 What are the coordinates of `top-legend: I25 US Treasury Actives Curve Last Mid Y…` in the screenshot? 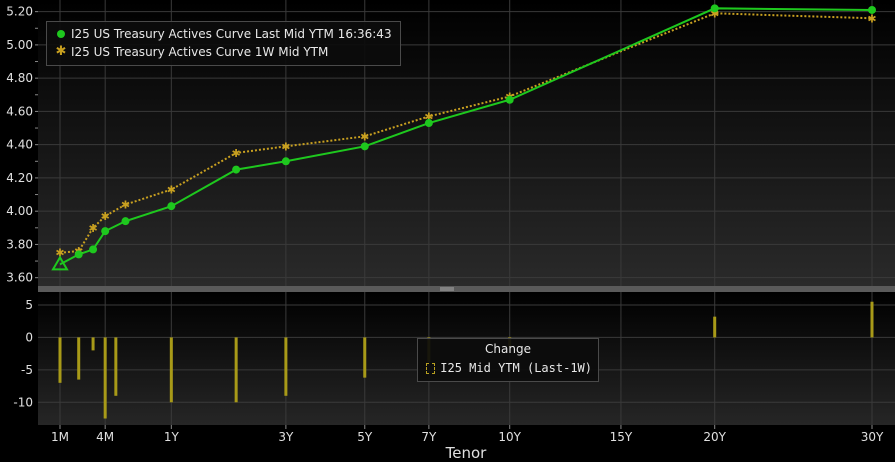 It's located at (223, 43).